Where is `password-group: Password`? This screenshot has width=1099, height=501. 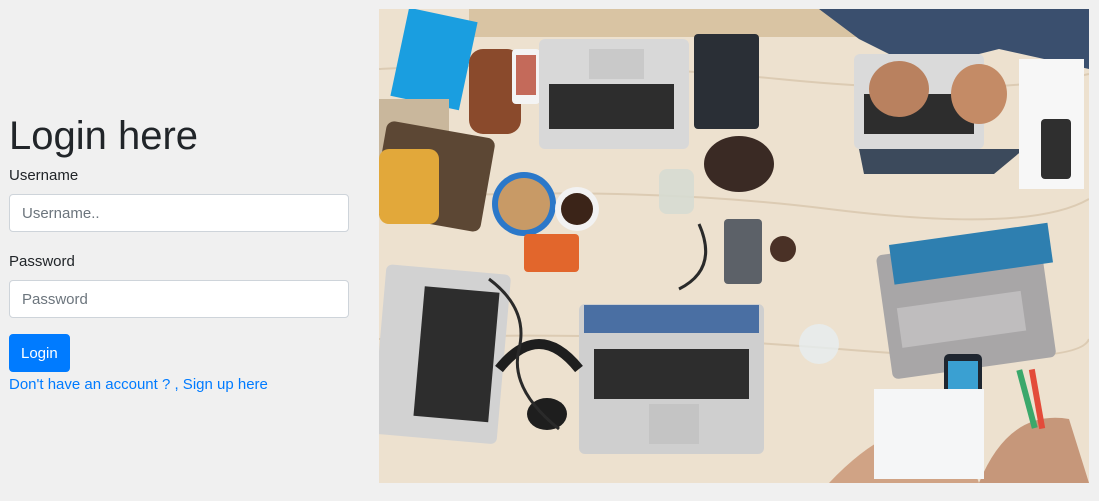 password-group: Password is located at coordinates (179, 285).